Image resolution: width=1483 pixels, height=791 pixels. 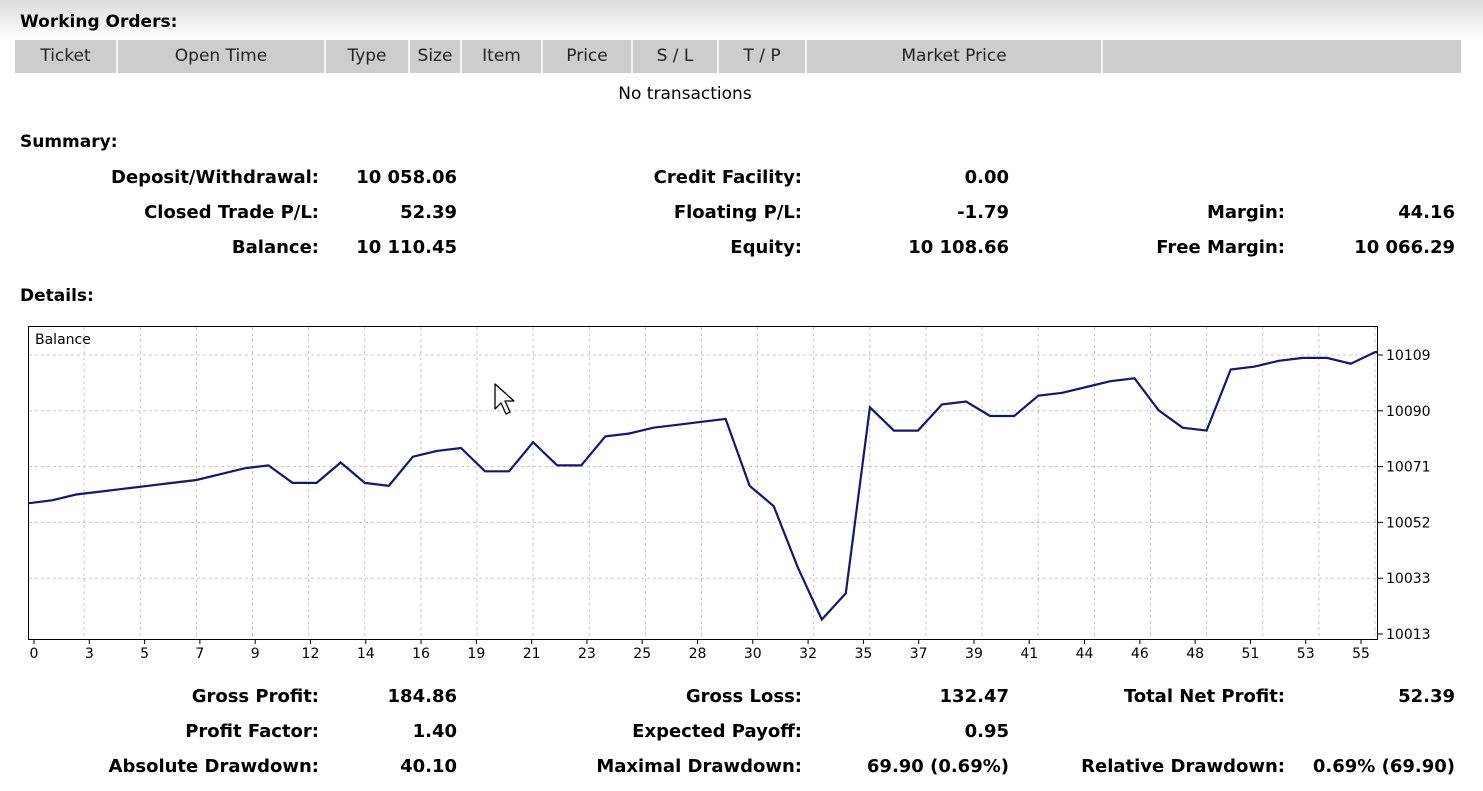 What do you see at coordinates (587, 654) in the screenshot?
I see `x-tick-label: 23` at bounding box center [587, 654].